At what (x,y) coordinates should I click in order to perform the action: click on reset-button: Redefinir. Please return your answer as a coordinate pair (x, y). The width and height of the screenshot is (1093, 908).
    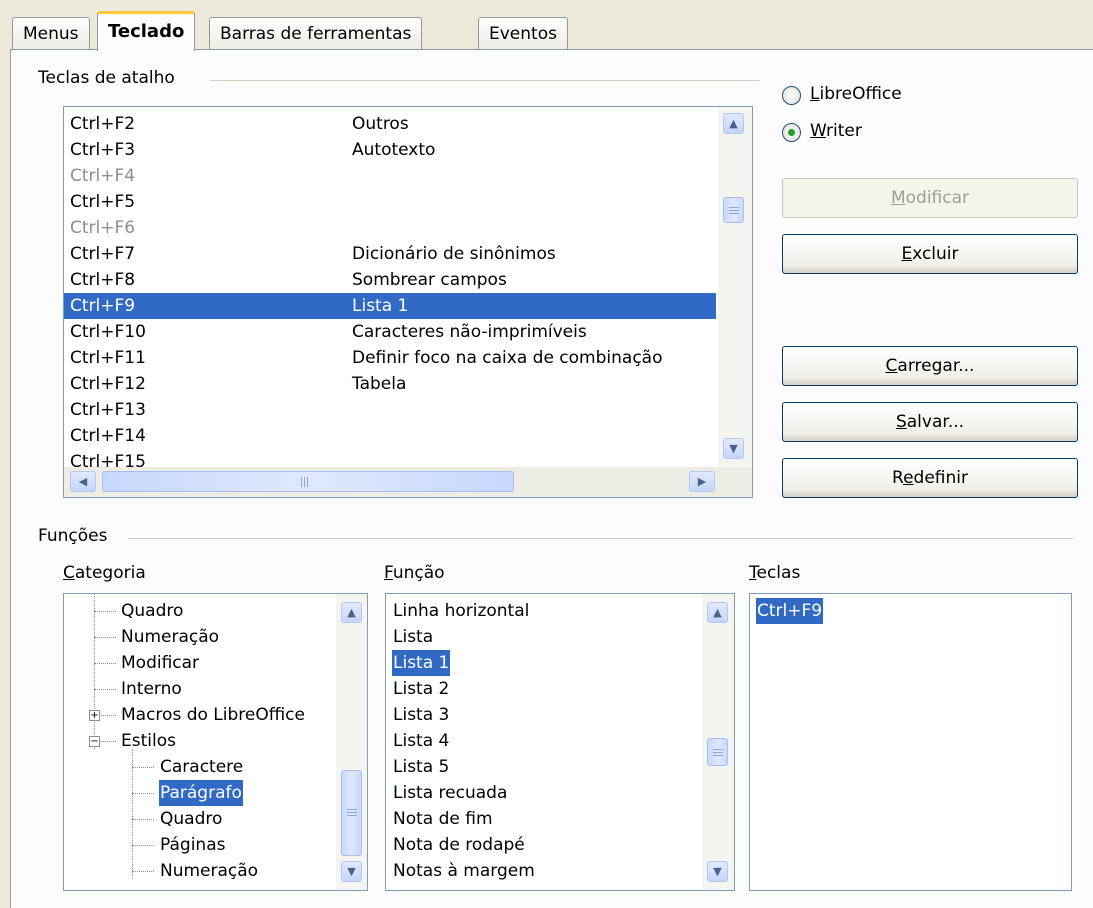
    Looking at the image, I should click on (930, 478).